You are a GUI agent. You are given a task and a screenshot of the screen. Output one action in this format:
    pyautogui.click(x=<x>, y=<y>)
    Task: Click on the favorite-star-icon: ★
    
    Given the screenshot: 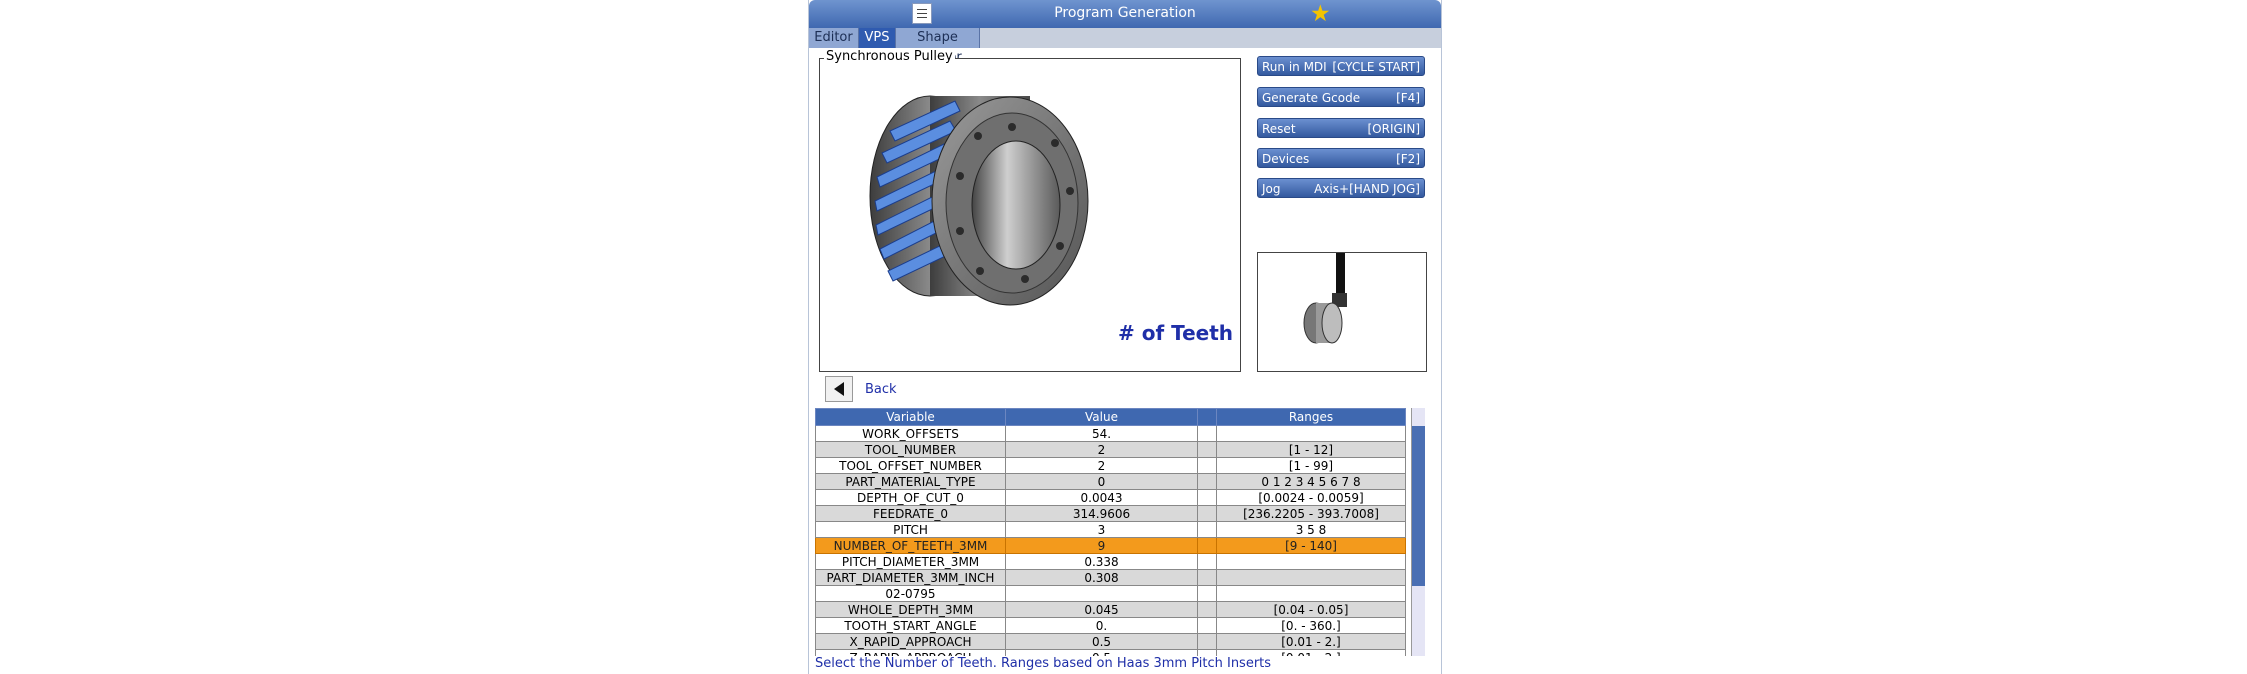 What is the action you would take?
    pyautogui.click(x=1320, y=14)
    